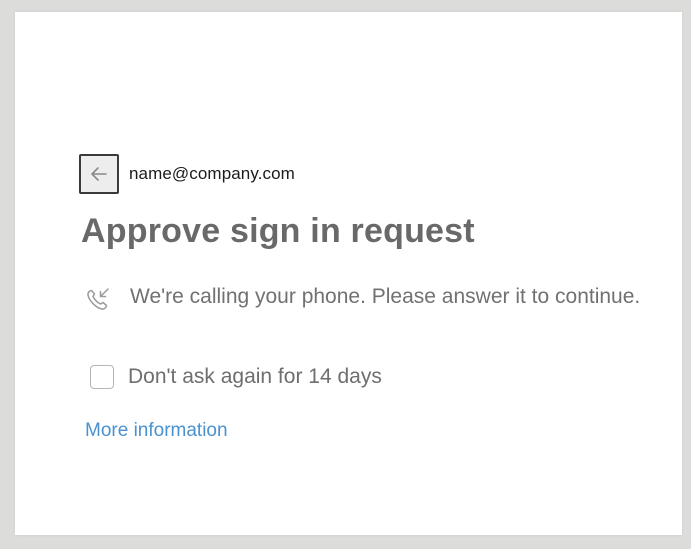 The height and width of the screenshot is (549, 691). I want to click on remember-option: Don't ask again for 14 days, so click(236, 377).